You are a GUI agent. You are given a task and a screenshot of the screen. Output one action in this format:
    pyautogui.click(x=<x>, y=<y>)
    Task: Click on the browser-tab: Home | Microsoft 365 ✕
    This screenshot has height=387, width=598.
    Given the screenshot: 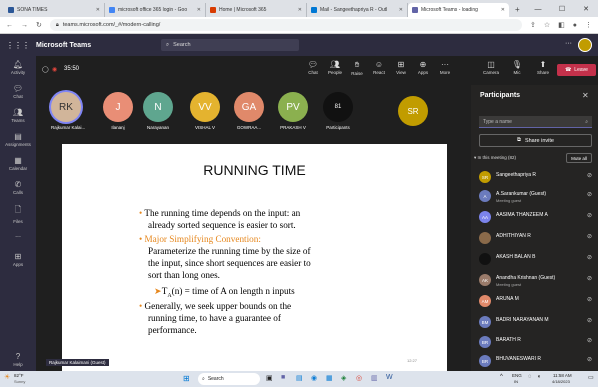 What is the action you would take?
    pyautogui.click(x=256, y=10)
    